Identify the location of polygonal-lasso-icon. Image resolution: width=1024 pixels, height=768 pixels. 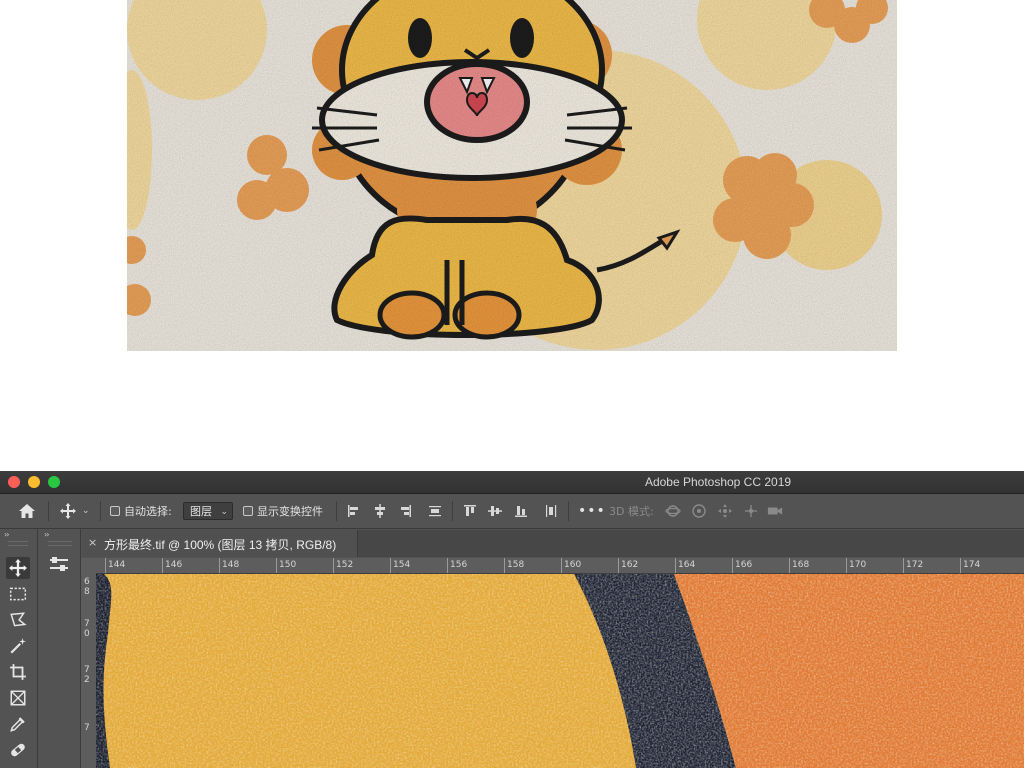
(18, 619).